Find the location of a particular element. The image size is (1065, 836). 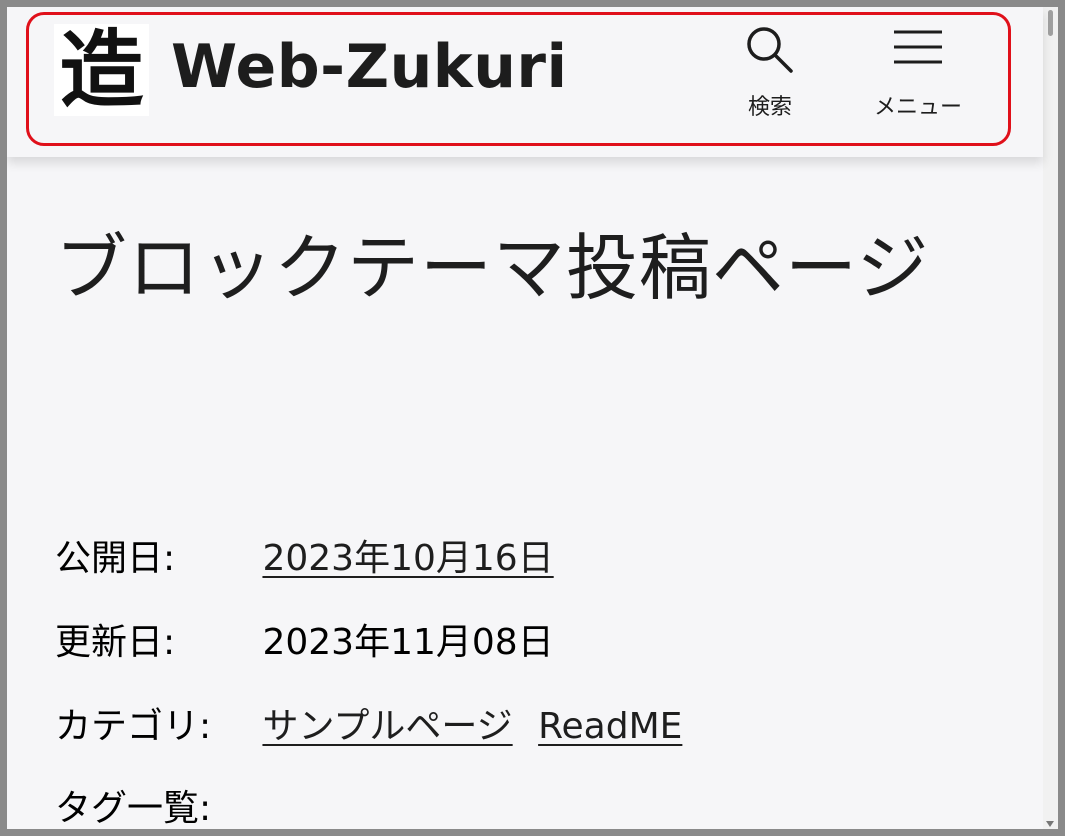

scroll-down-arrow-icon is located at coordinates (1050, 824).